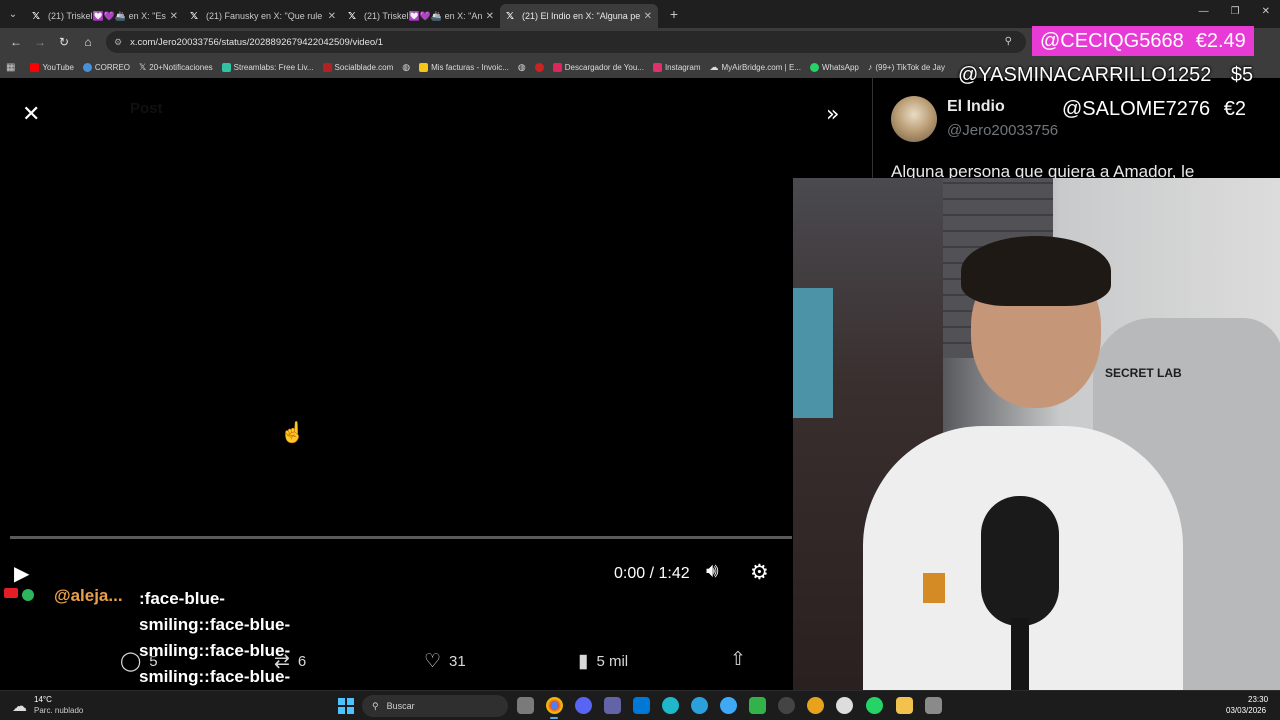  What do you see at coordinates (612, 705) in the screenshot?
I see `teams-icon` at bounding box center [612, 705].